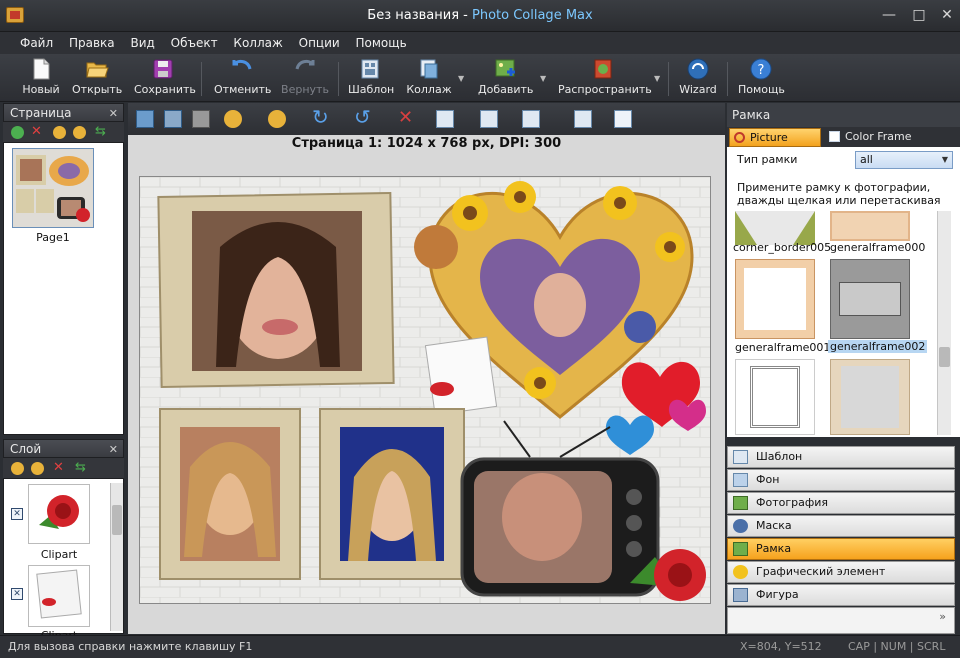 Image resolution: width=960 pixels, height=658 pixels. What do you see at coordinates (362, 117) in the screenshot?
I see `rotate-left-icon: ↺` at bounding box center [362, 117].